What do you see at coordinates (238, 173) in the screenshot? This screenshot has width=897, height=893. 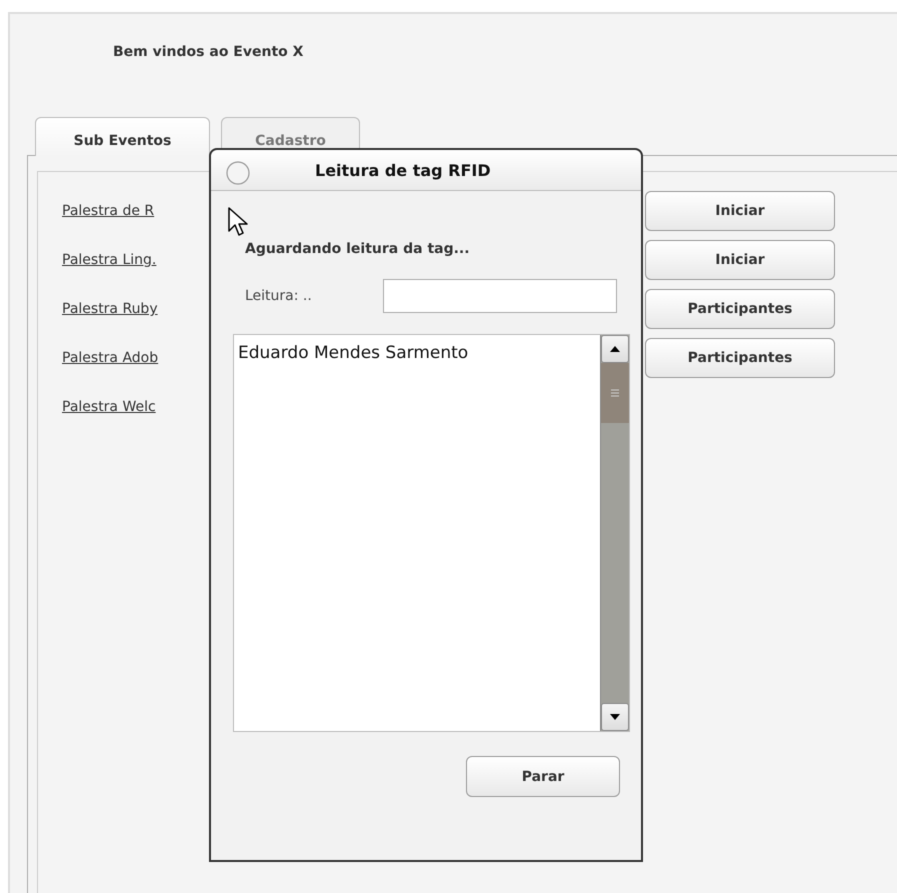 I see `window-control-icon` at bounding box center [238, 173].